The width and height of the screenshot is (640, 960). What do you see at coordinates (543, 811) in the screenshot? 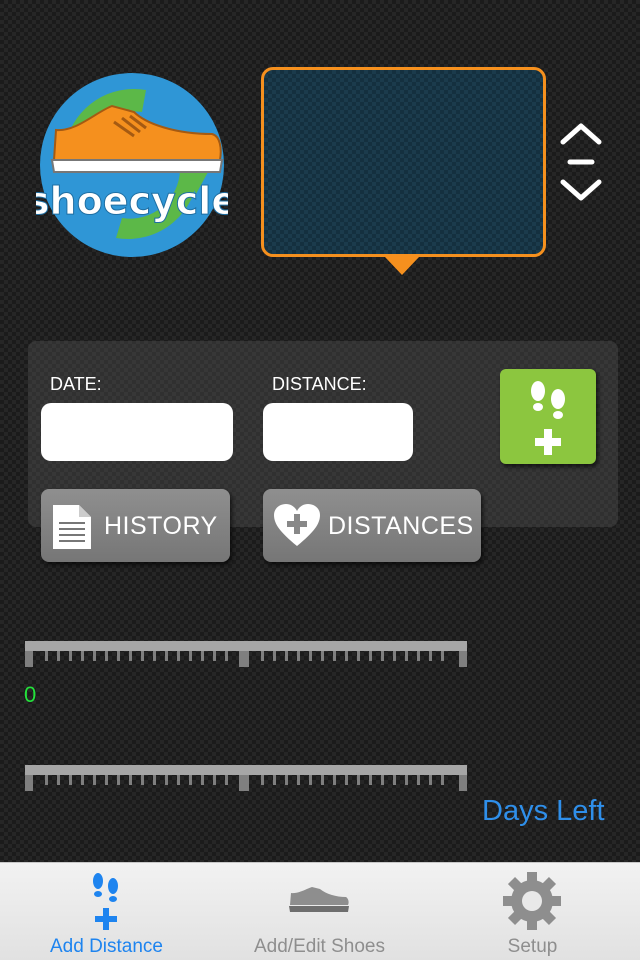
I see `days-left-label: Days Left` at bounding box center [543, 811].